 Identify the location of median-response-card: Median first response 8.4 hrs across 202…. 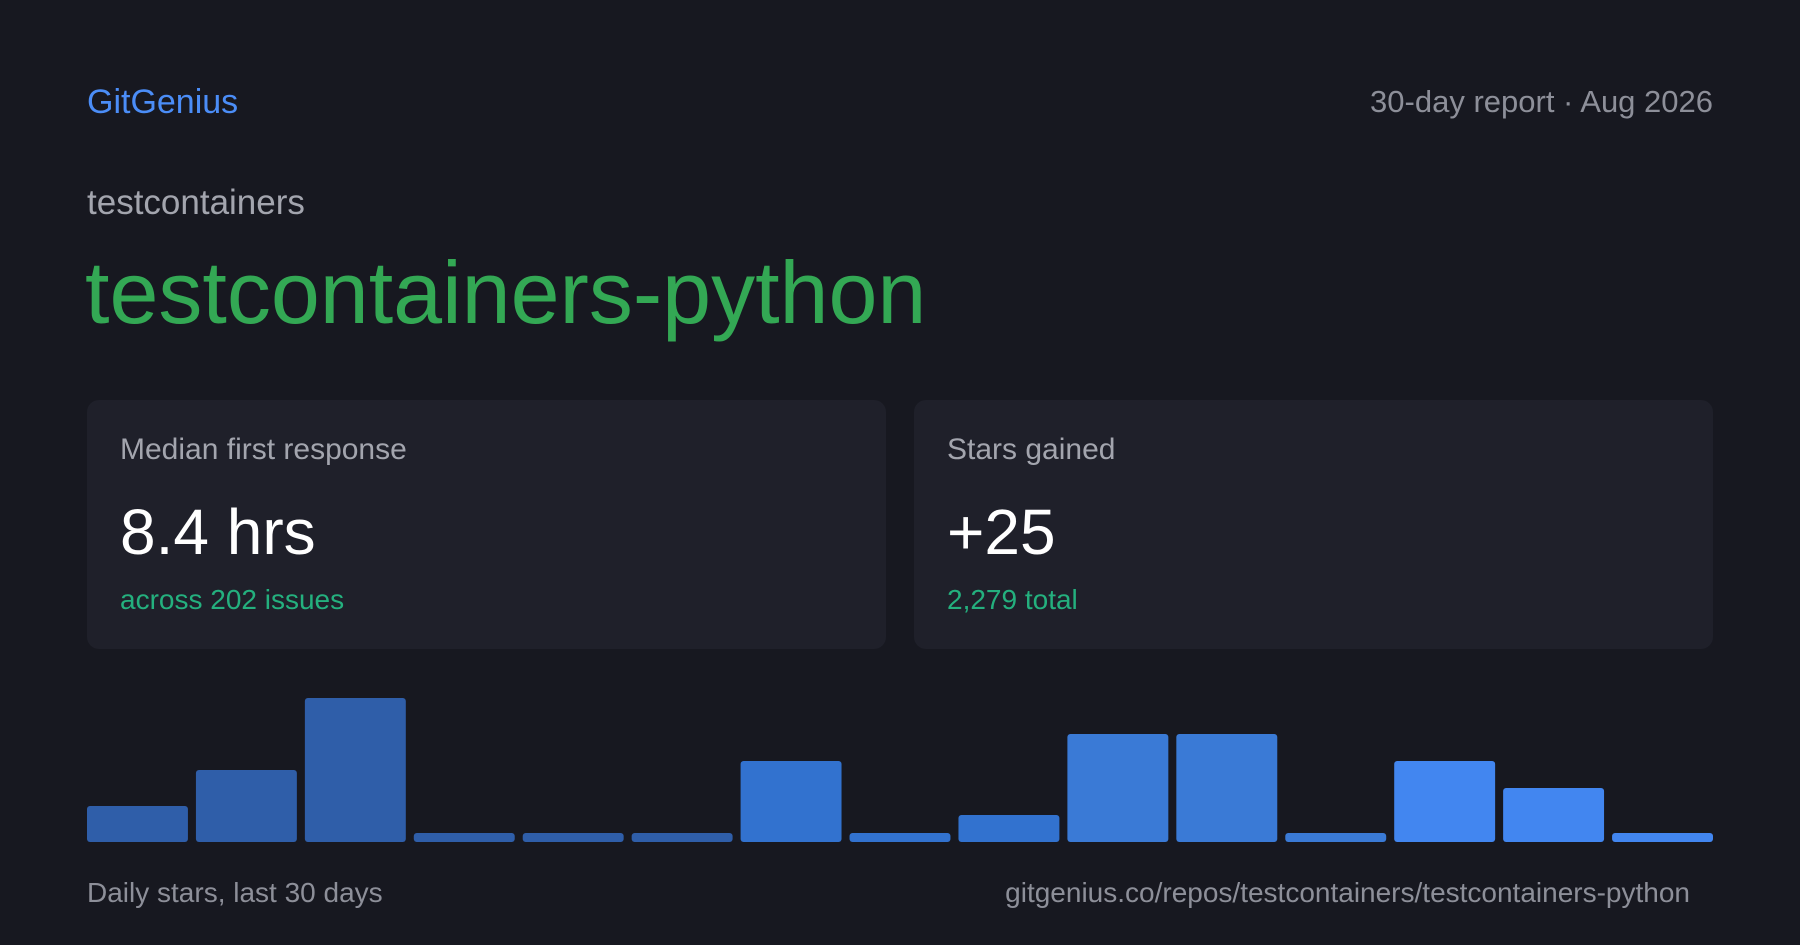
(486, 524).